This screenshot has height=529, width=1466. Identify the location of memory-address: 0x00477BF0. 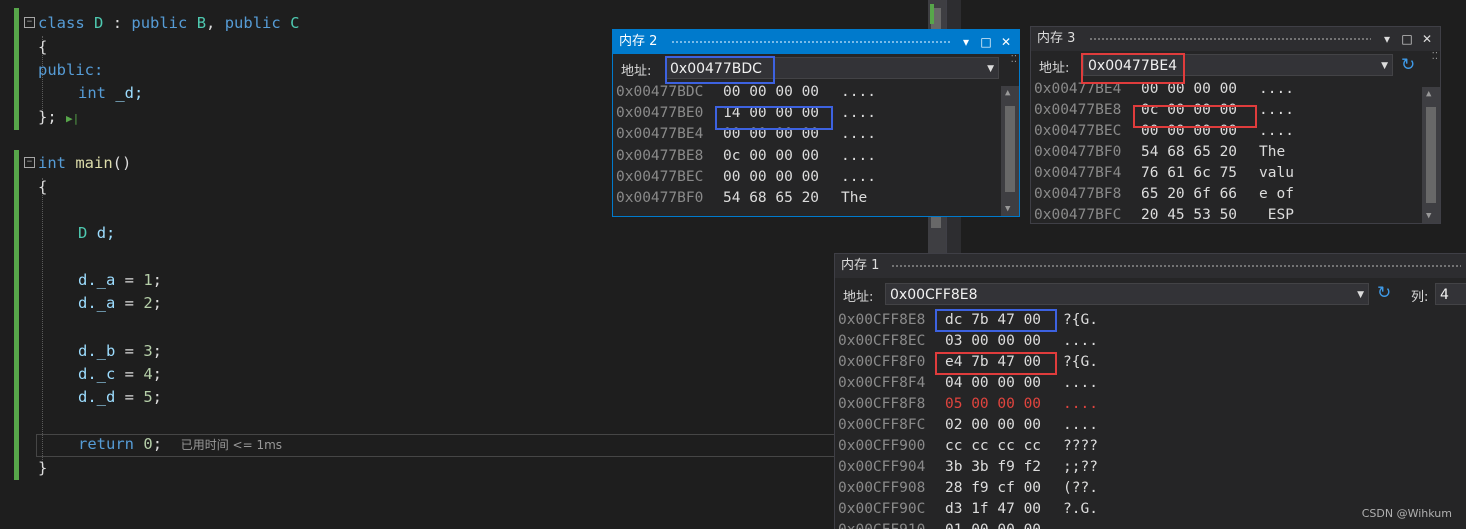
(1078, 152).